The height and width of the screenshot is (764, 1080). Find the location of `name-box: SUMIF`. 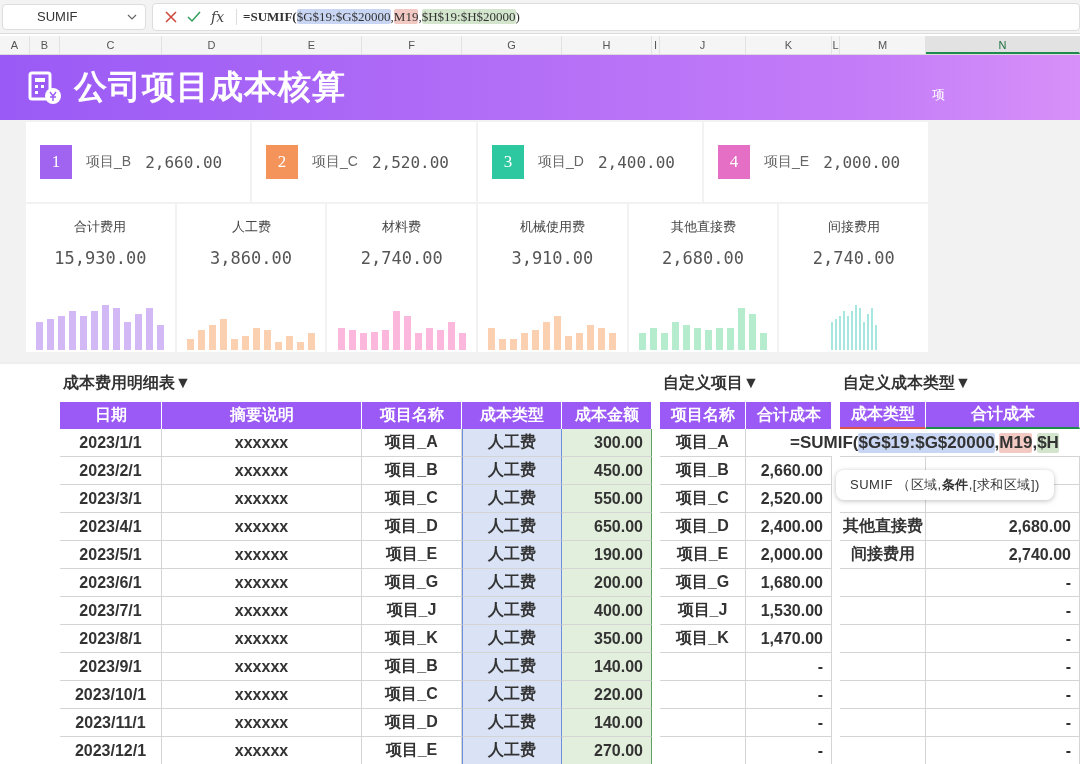

name-box: SUMIF is located at coordinates (74, 16).